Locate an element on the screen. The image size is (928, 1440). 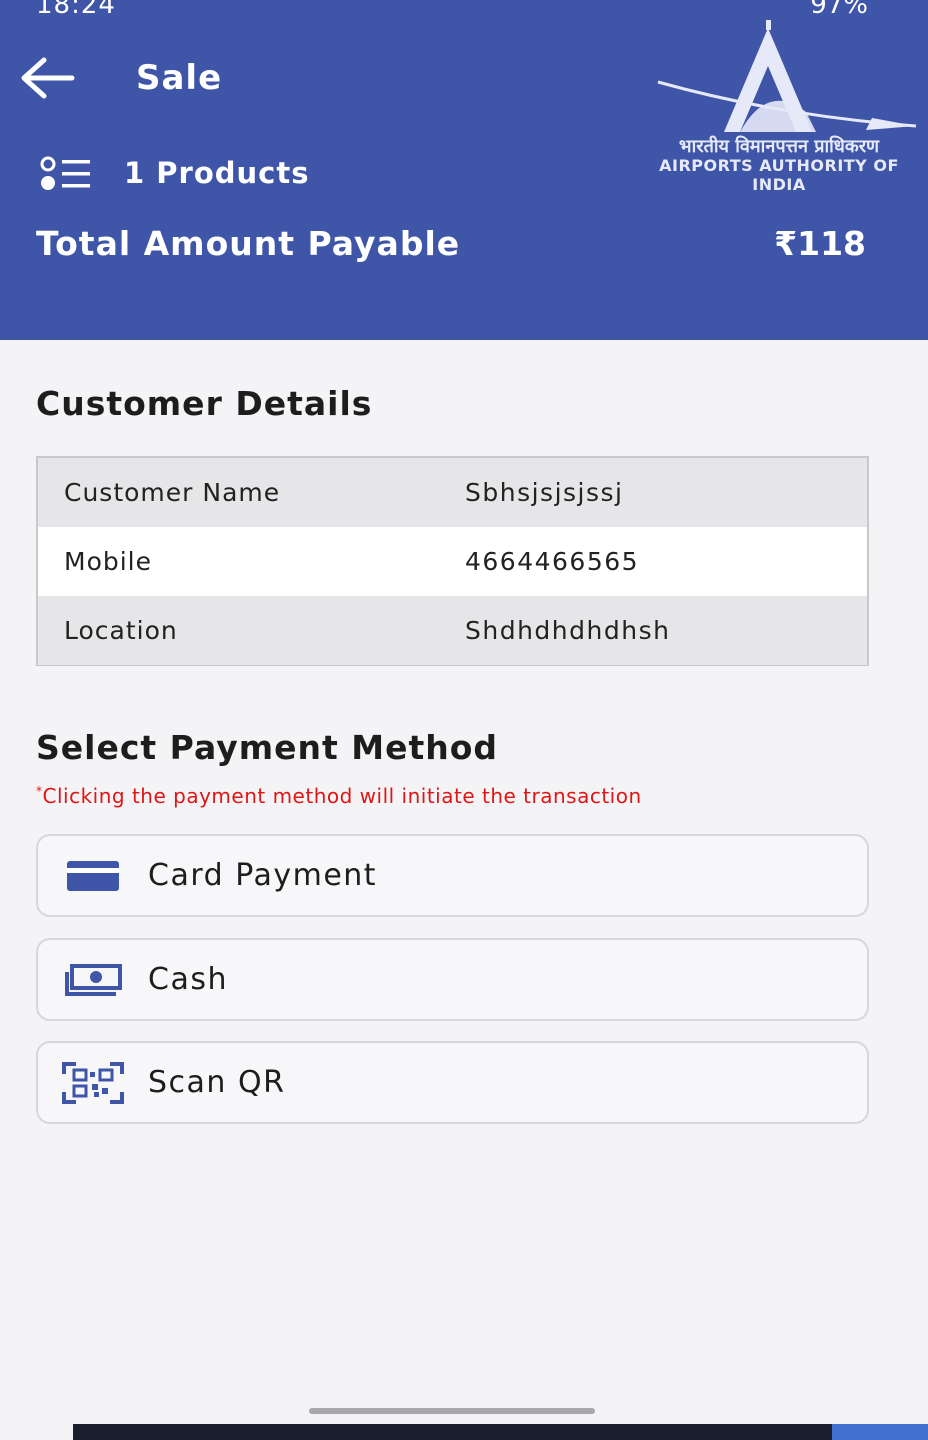
table-row: Location Shdhdhdhdhsh is located at coordinates (452, 630).